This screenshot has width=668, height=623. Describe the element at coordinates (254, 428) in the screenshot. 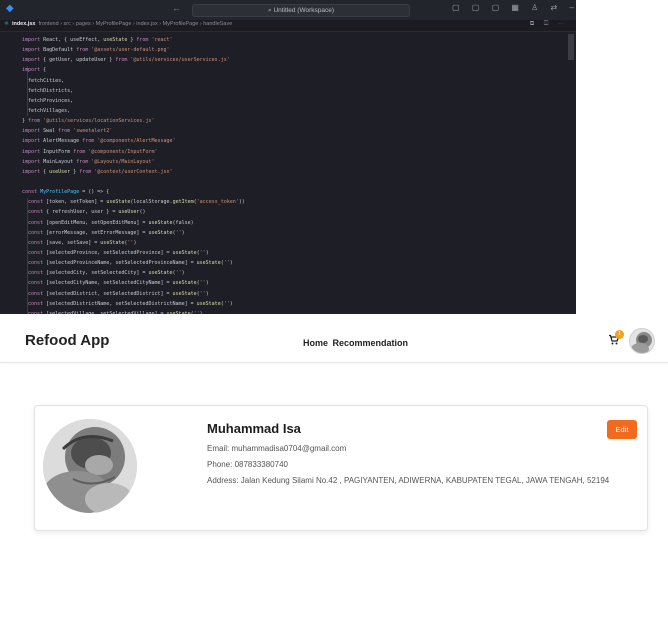

I see `profile-name: Muhammad Isa` at that location.